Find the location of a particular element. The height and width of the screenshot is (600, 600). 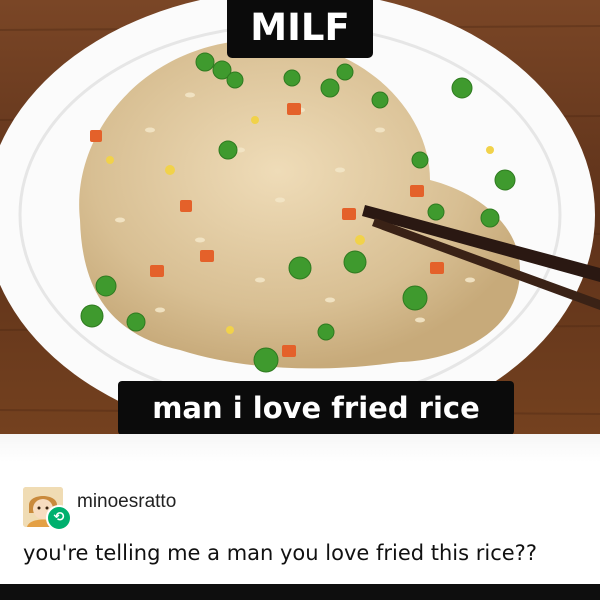

meme-top-caption: MILF is located at coordinates (300, 29).